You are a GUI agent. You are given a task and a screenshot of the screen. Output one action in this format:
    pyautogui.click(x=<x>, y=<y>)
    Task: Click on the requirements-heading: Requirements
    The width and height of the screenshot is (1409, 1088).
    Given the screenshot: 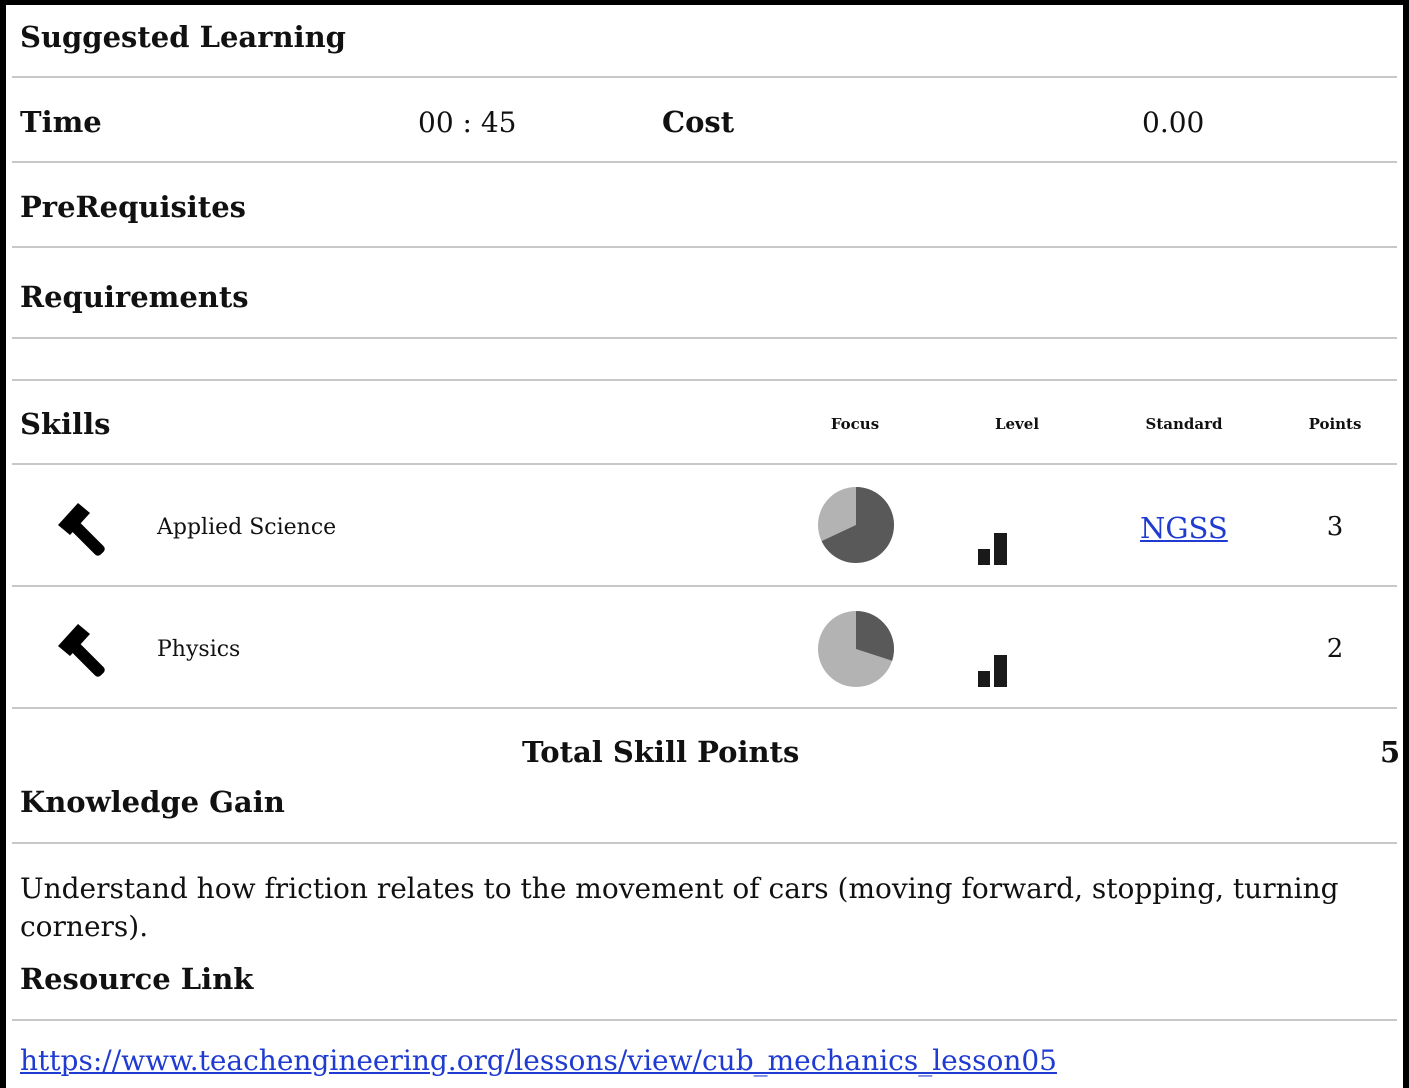 What is the action you would take?
    pyautogui.click(x=134, y=297)
    